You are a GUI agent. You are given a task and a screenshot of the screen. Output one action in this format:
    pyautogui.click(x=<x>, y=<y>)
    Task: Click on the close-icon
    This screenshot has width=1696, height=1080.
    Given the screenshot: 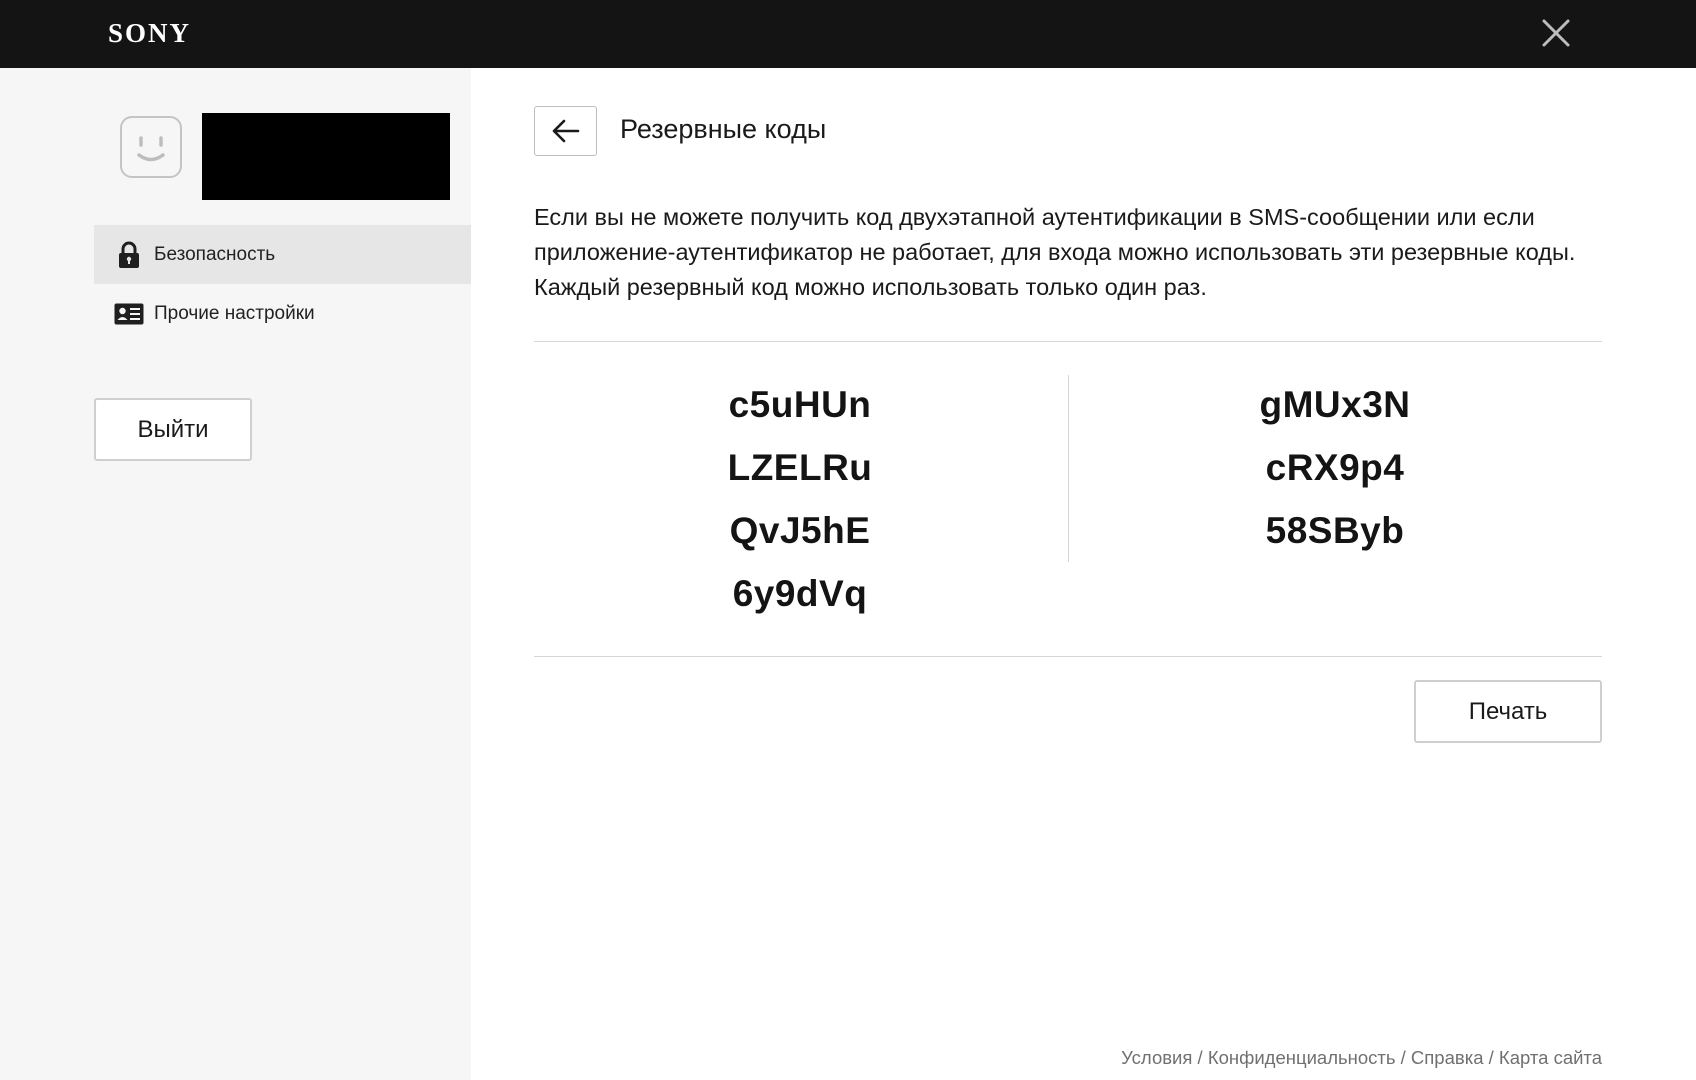 What is the action you would take?
    pyautogui.click(x=1556, y=33)
    